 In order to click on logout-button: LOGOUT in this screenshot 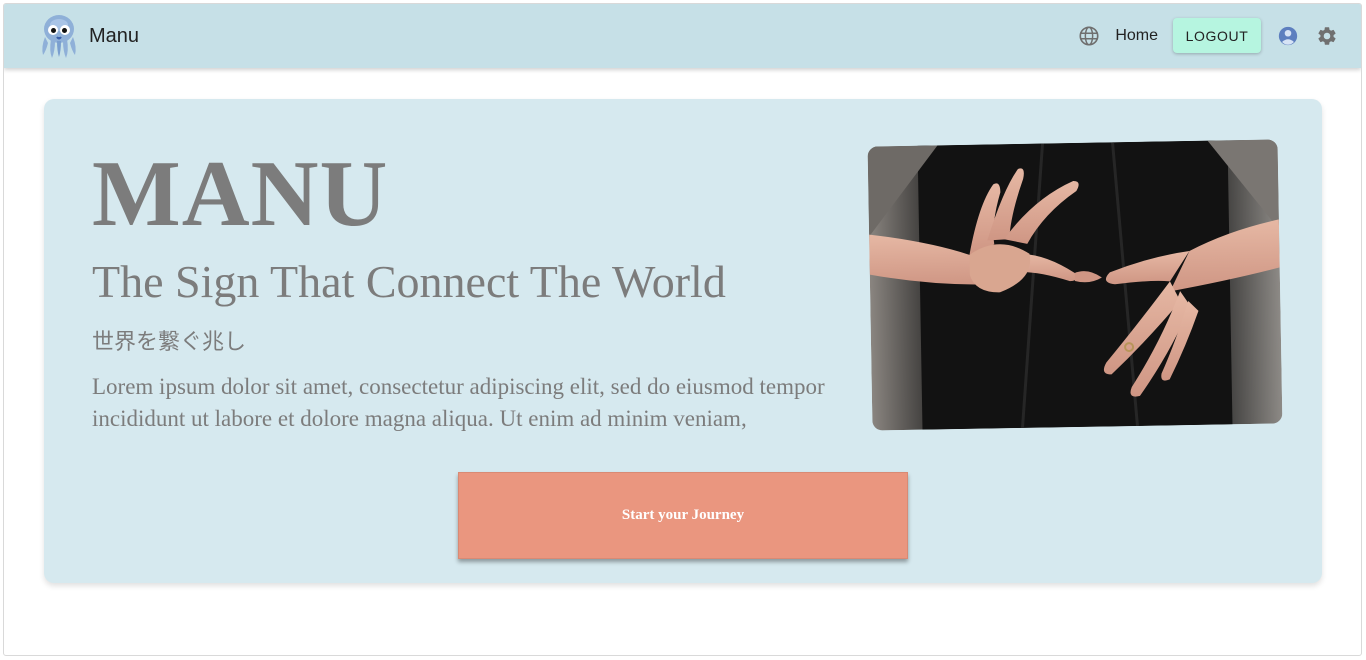, I will do `click(1217, 35)`.